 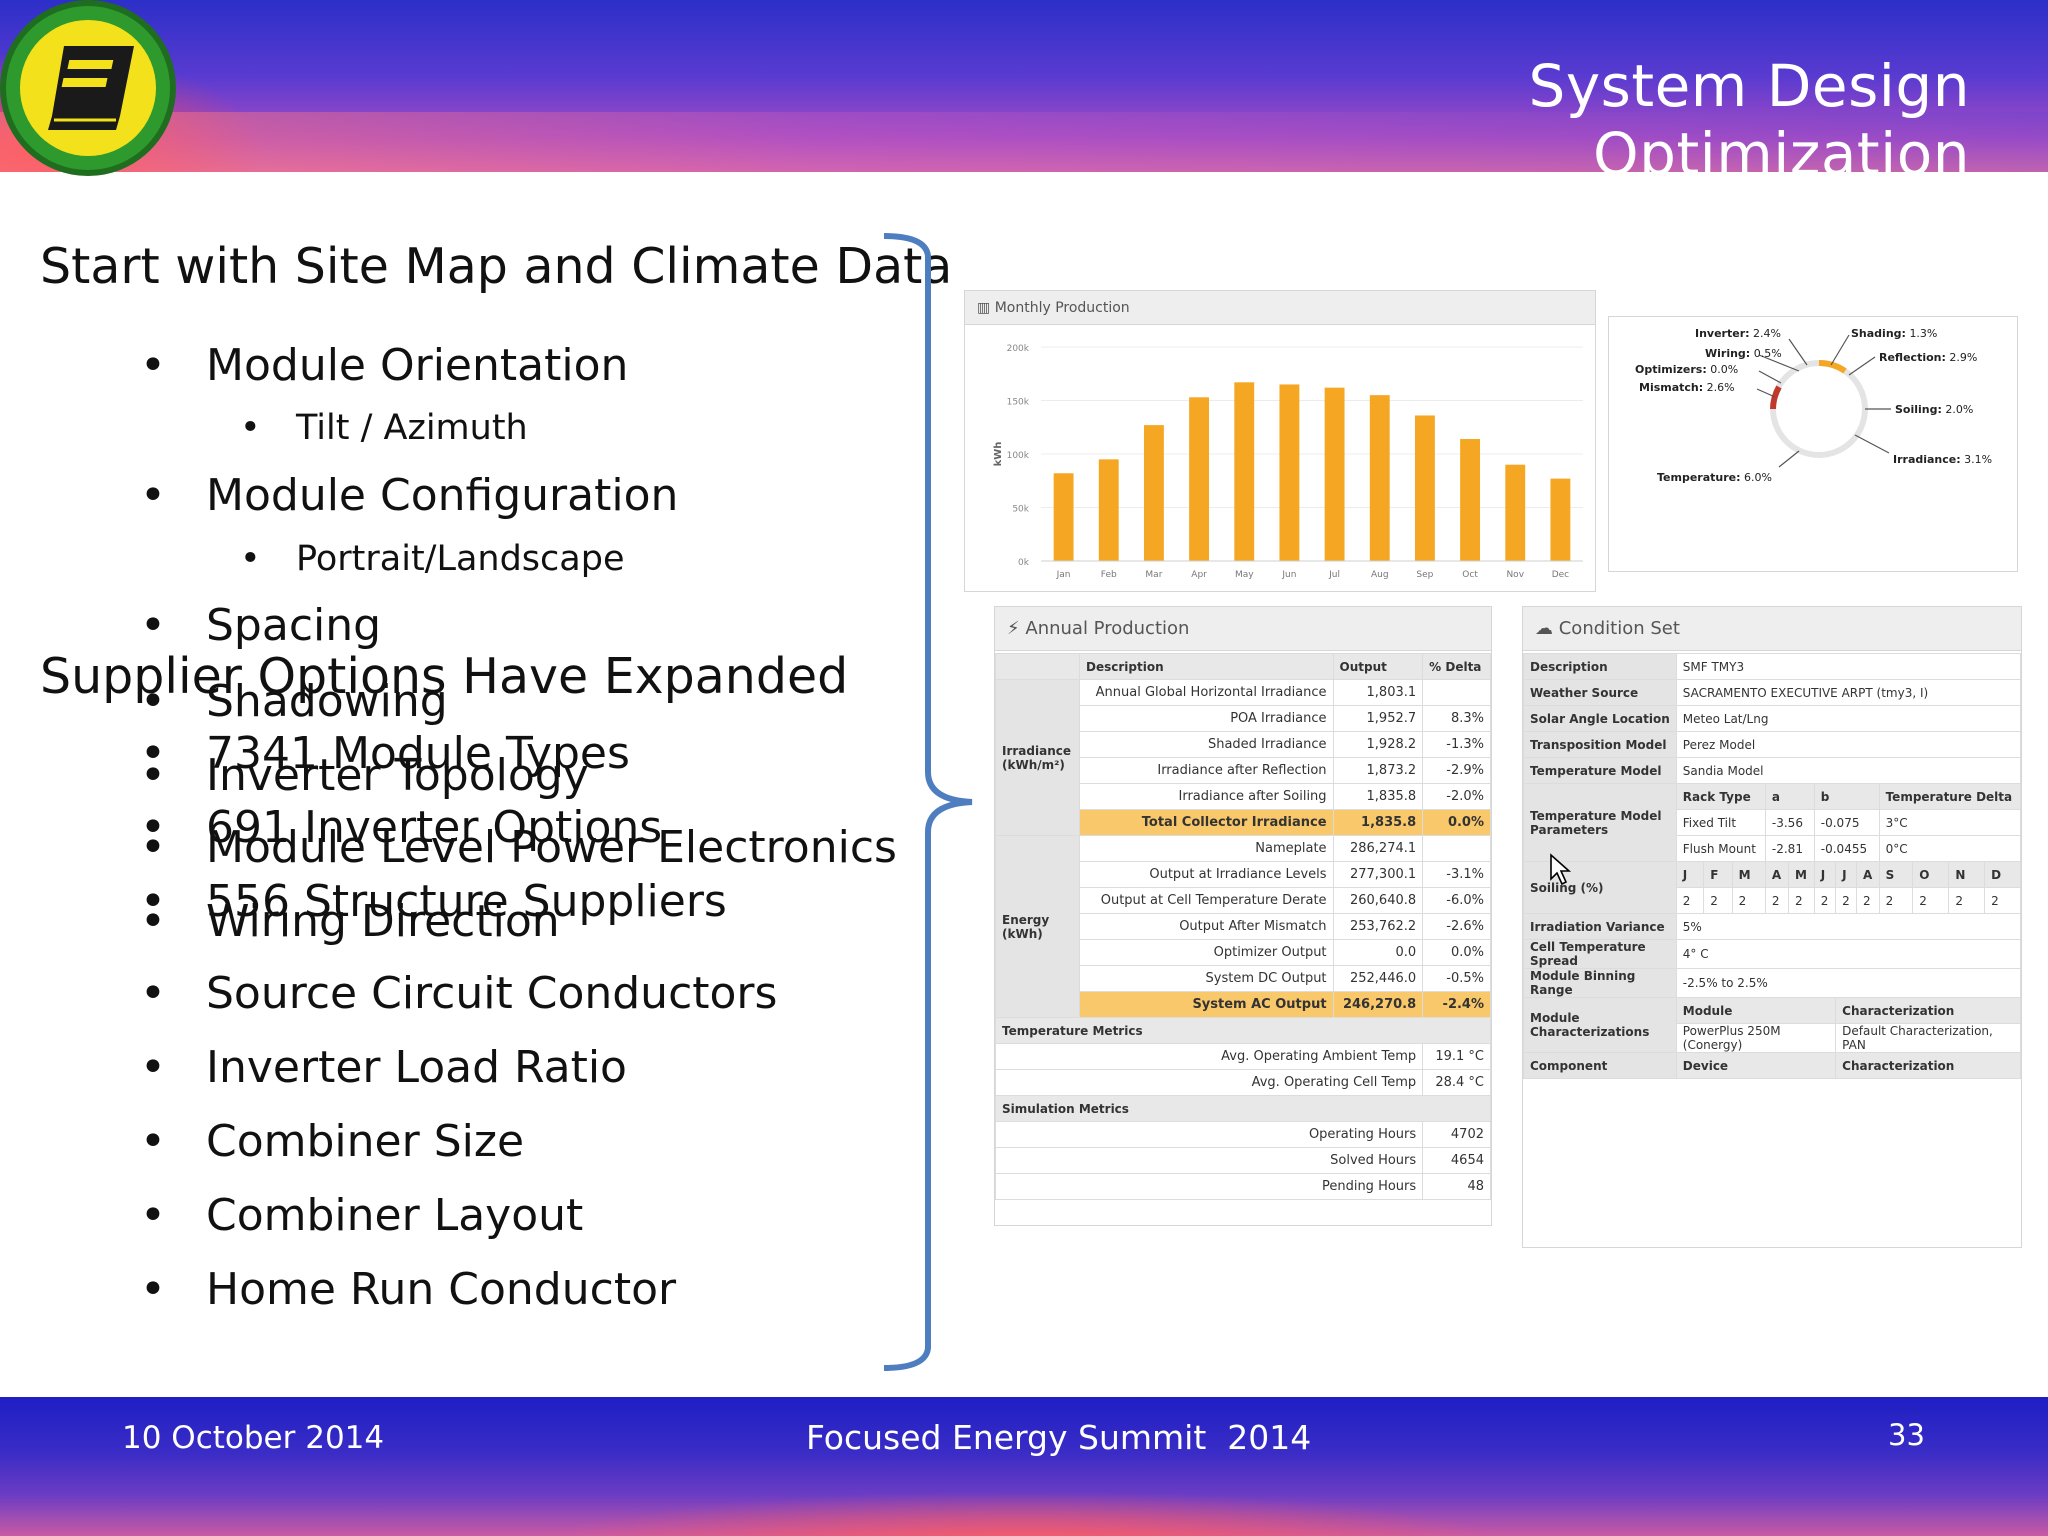 What do you see at coordinates (1280, 308) in the screenshot?
I see `monthly-production-header: ▥ Monthly Production` at bounding box center [1280, 308].